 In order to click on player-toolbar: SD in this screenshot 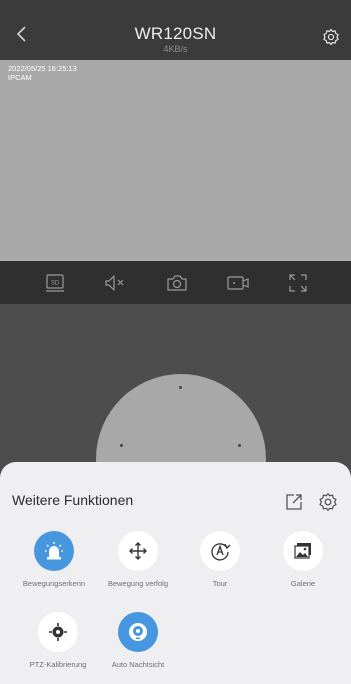, I will do `click(175, 282)`.